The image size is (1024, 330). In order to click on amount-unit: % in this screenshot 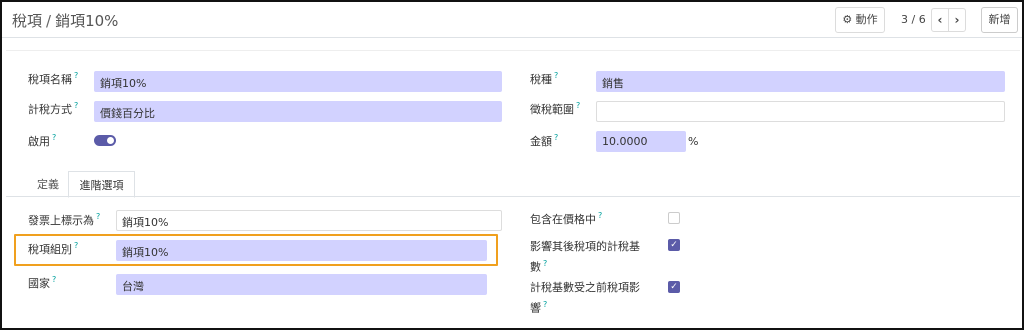, I will do `click(693, 141)`.